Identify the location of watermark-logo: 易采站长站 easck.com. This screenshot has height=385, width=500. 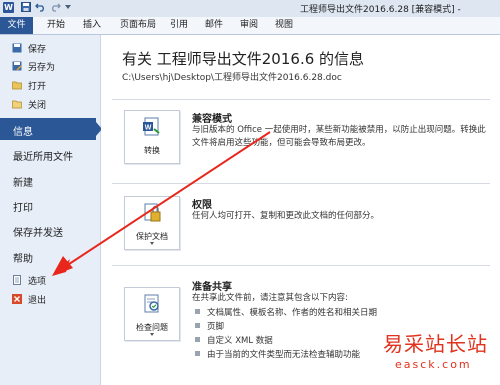
(437, 355).